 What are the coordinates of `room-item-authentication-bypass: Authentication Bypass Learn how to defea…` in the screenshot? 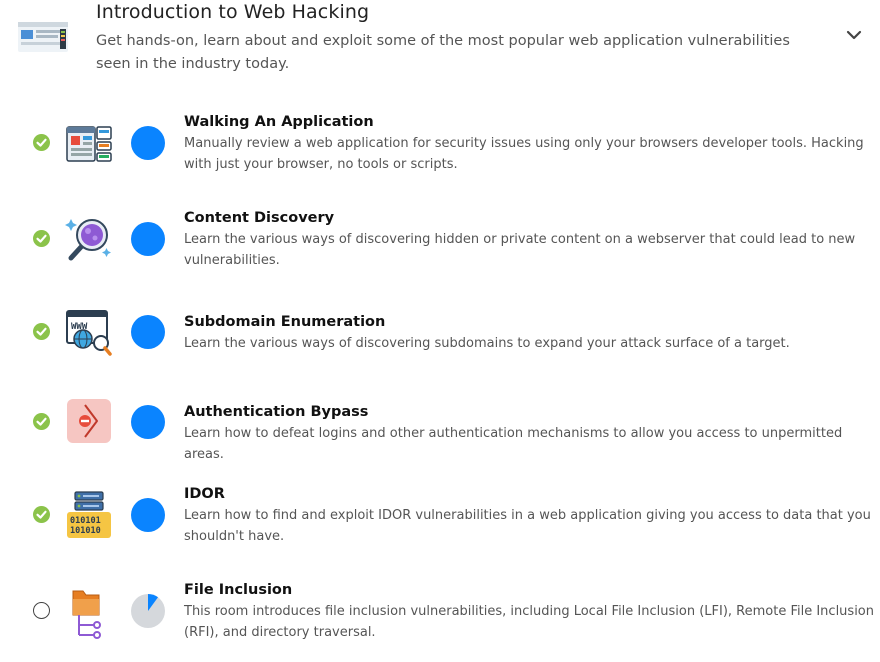 It's located at (440, 430).